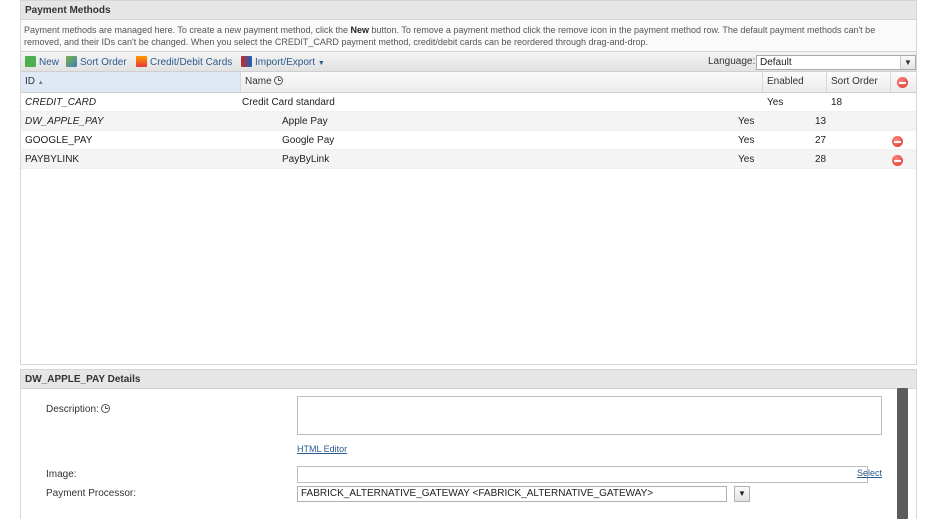 The image size is (940, 519). I want to click on new-label: New, so click(49, 62).